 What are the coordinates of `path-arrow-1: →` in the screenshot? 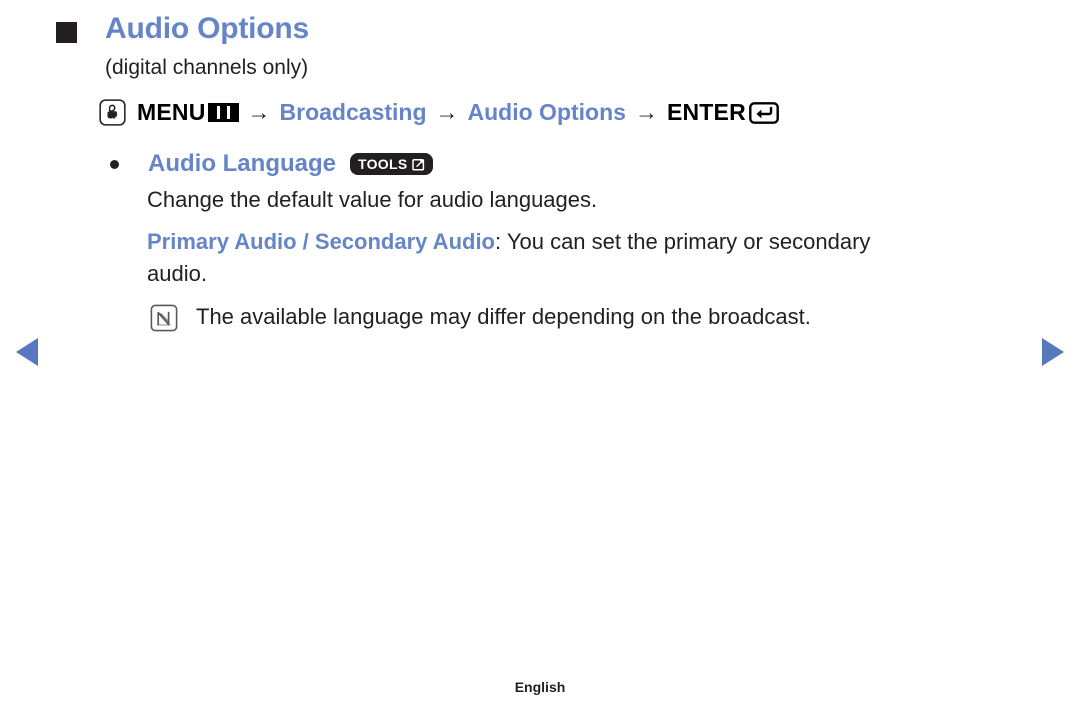 It's located at (259, 112).